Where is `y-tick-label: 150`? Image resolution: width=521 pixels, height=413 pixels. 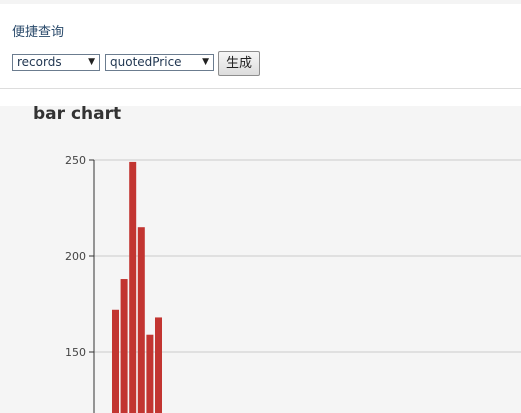
y-tick-label: 150 is located at coordinates (75, 352).